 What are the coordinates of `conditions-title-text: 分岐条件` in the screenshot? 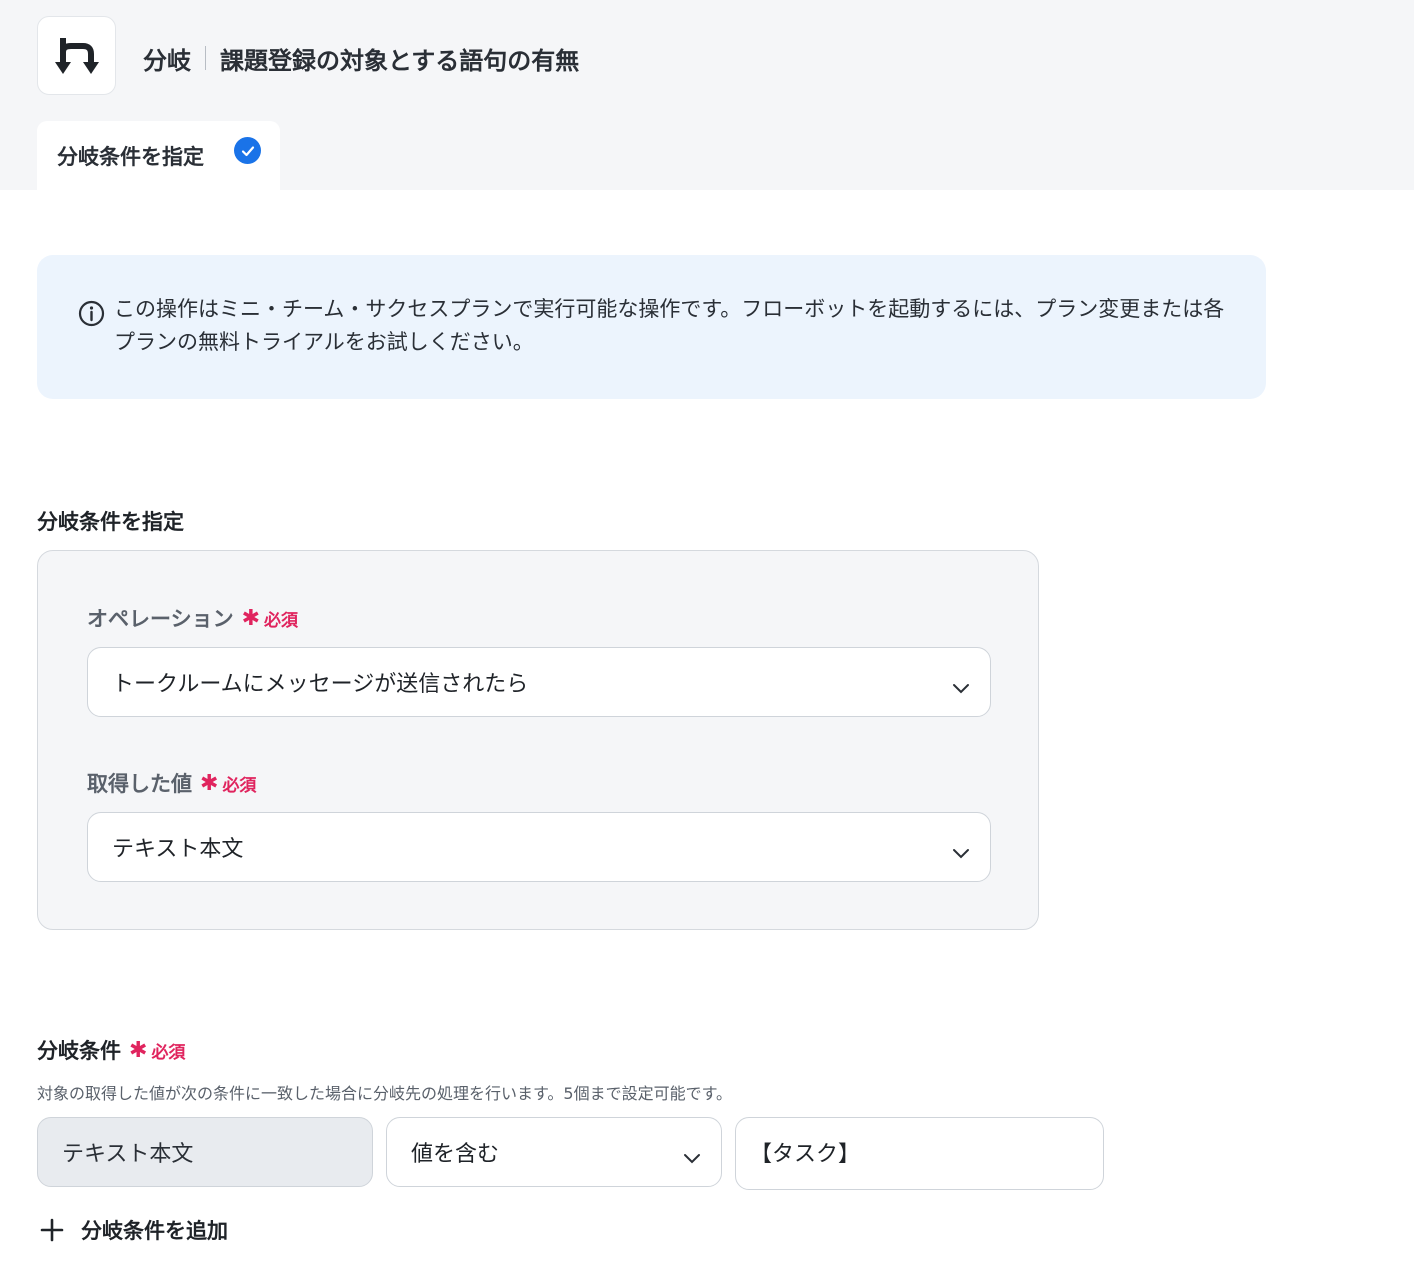 It's located at (79, 1051).